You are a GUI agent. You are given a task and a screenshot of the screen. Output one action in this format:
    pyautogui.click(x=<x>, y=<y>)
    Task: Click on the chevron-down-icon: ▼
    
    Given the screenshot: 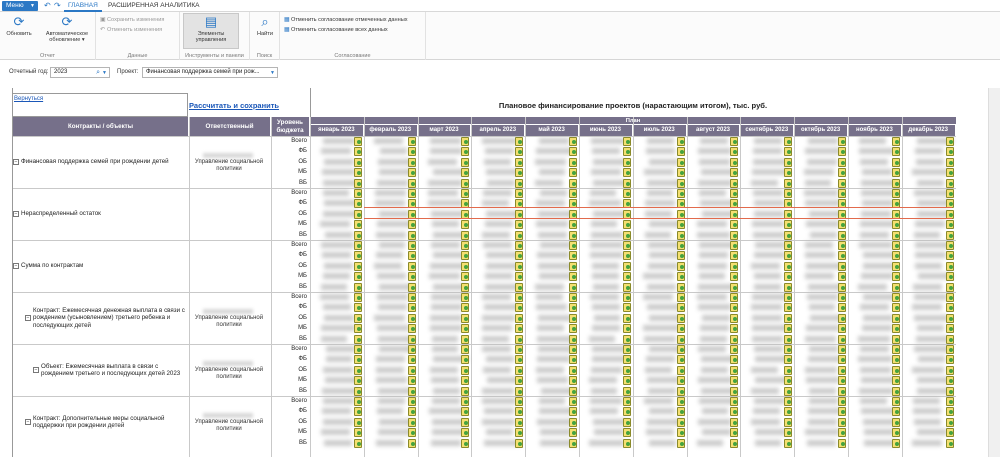 What is the action you would take?
    pyautogui.click(x=104, y=73)
    